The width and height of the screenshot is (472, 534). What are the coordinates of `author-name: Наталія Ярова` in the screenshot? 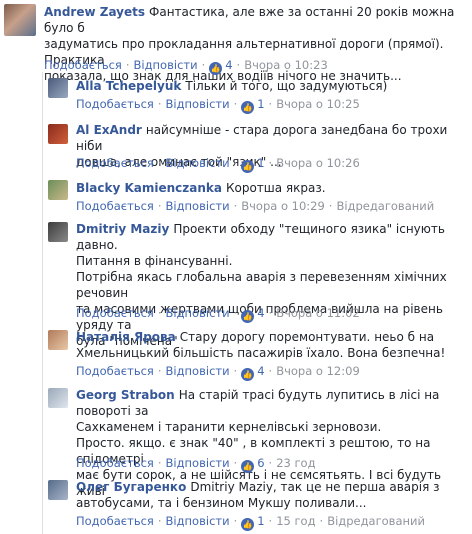 It's located at (126, 337).